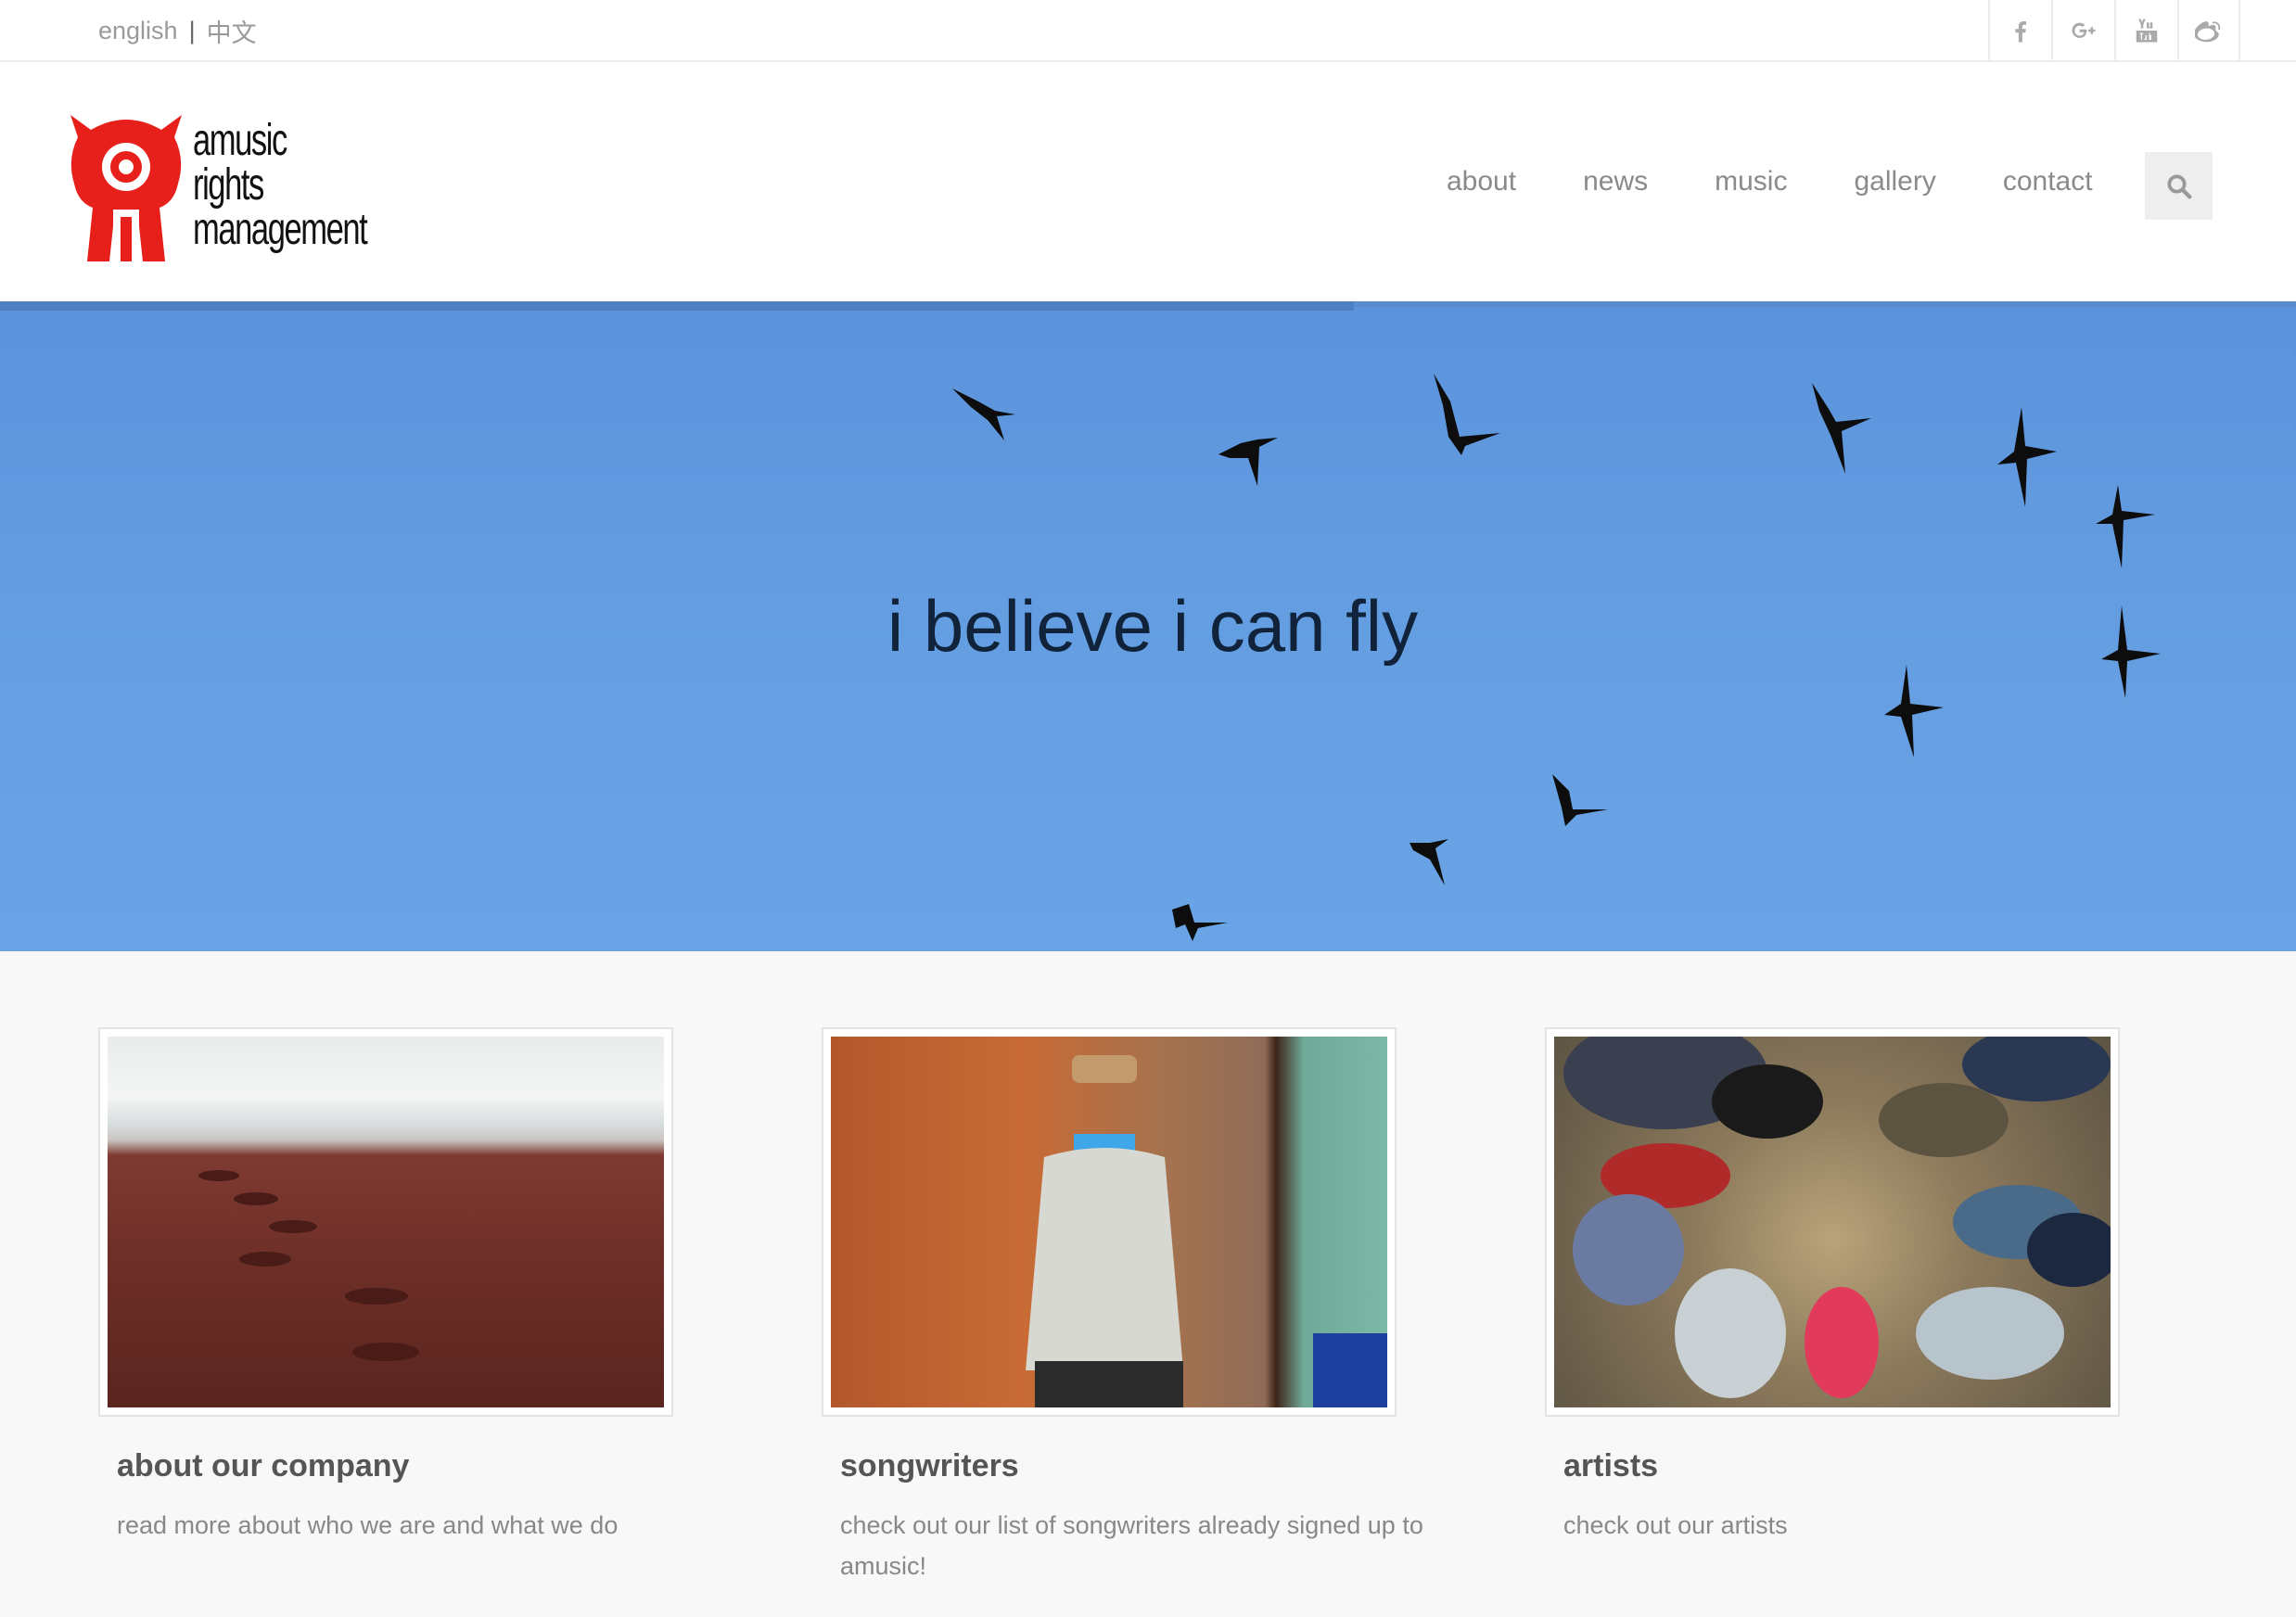  I want to click on nav-news: news, so click(1615, 181).